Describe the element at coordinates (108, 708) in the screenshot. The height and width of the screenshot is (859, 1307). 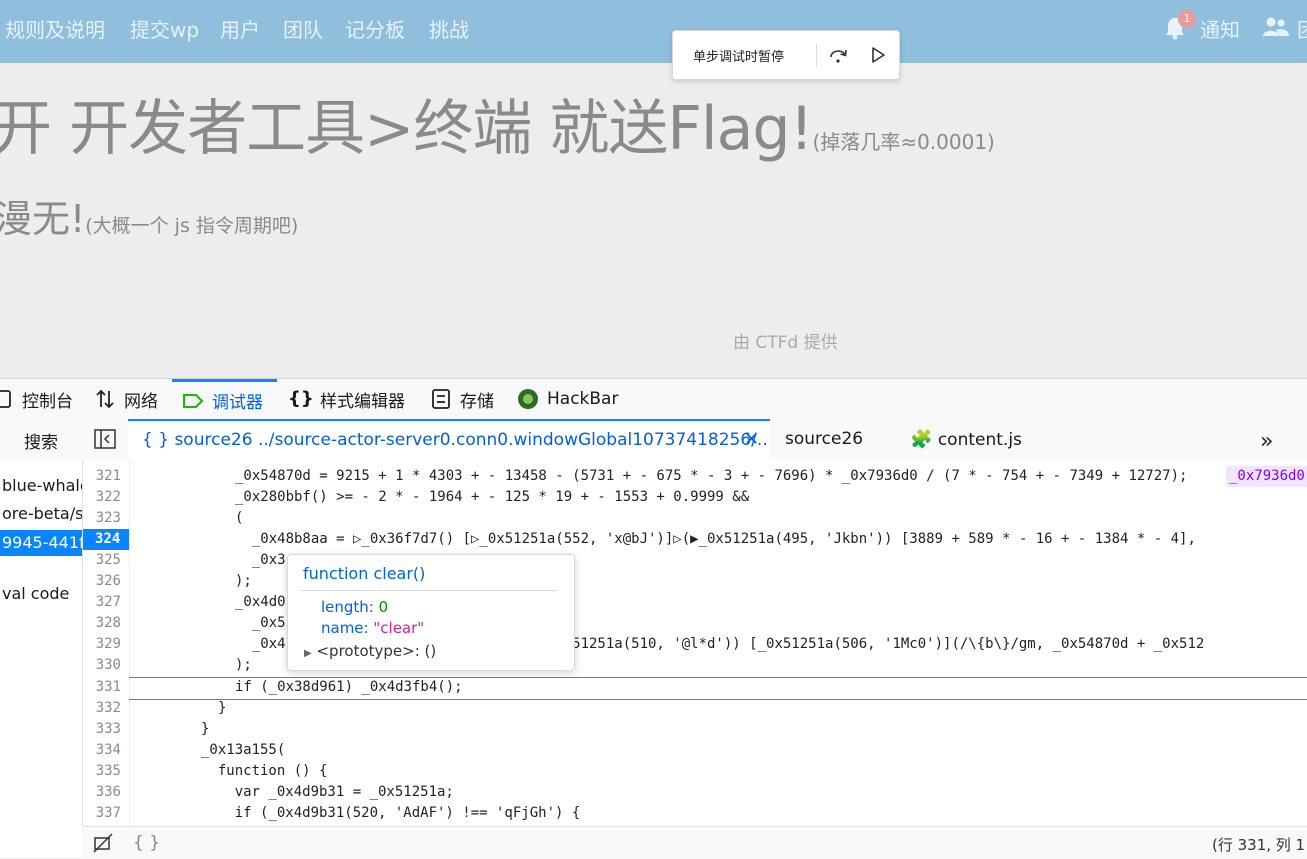
I see `line-number: 332` at that location.